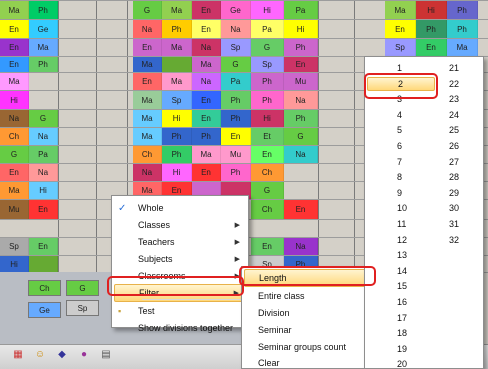 The width and height of the screenshot is (488, 369). Describe the element at coordinates (311, 330) in the screenshot. I see `filter-menu-item-seminar: Seminar` at that location.